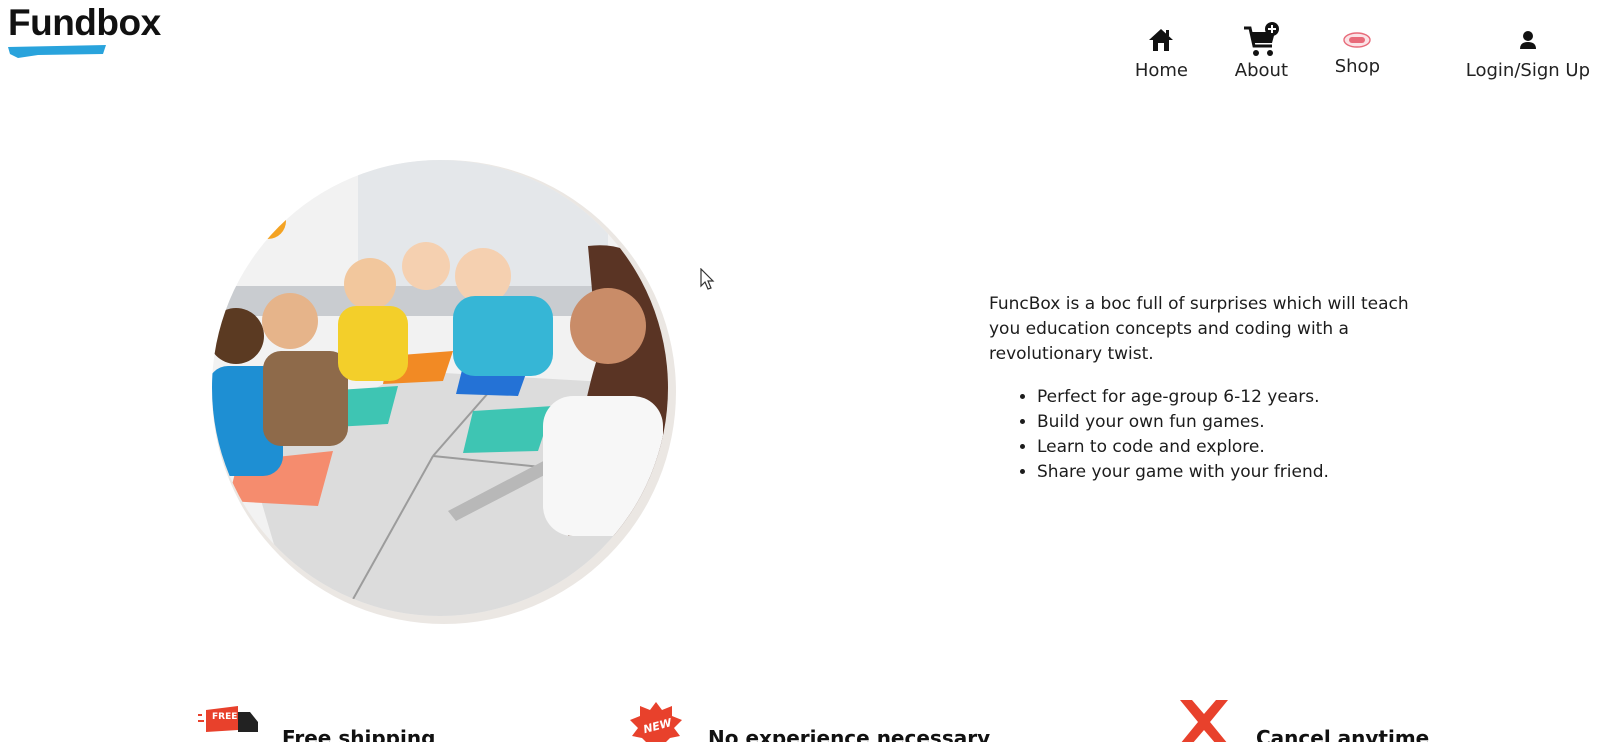 Image resolution: width=1600 pixels, height=742 pixels. I want to click on nav-item-about: About, so click(1261, 50).